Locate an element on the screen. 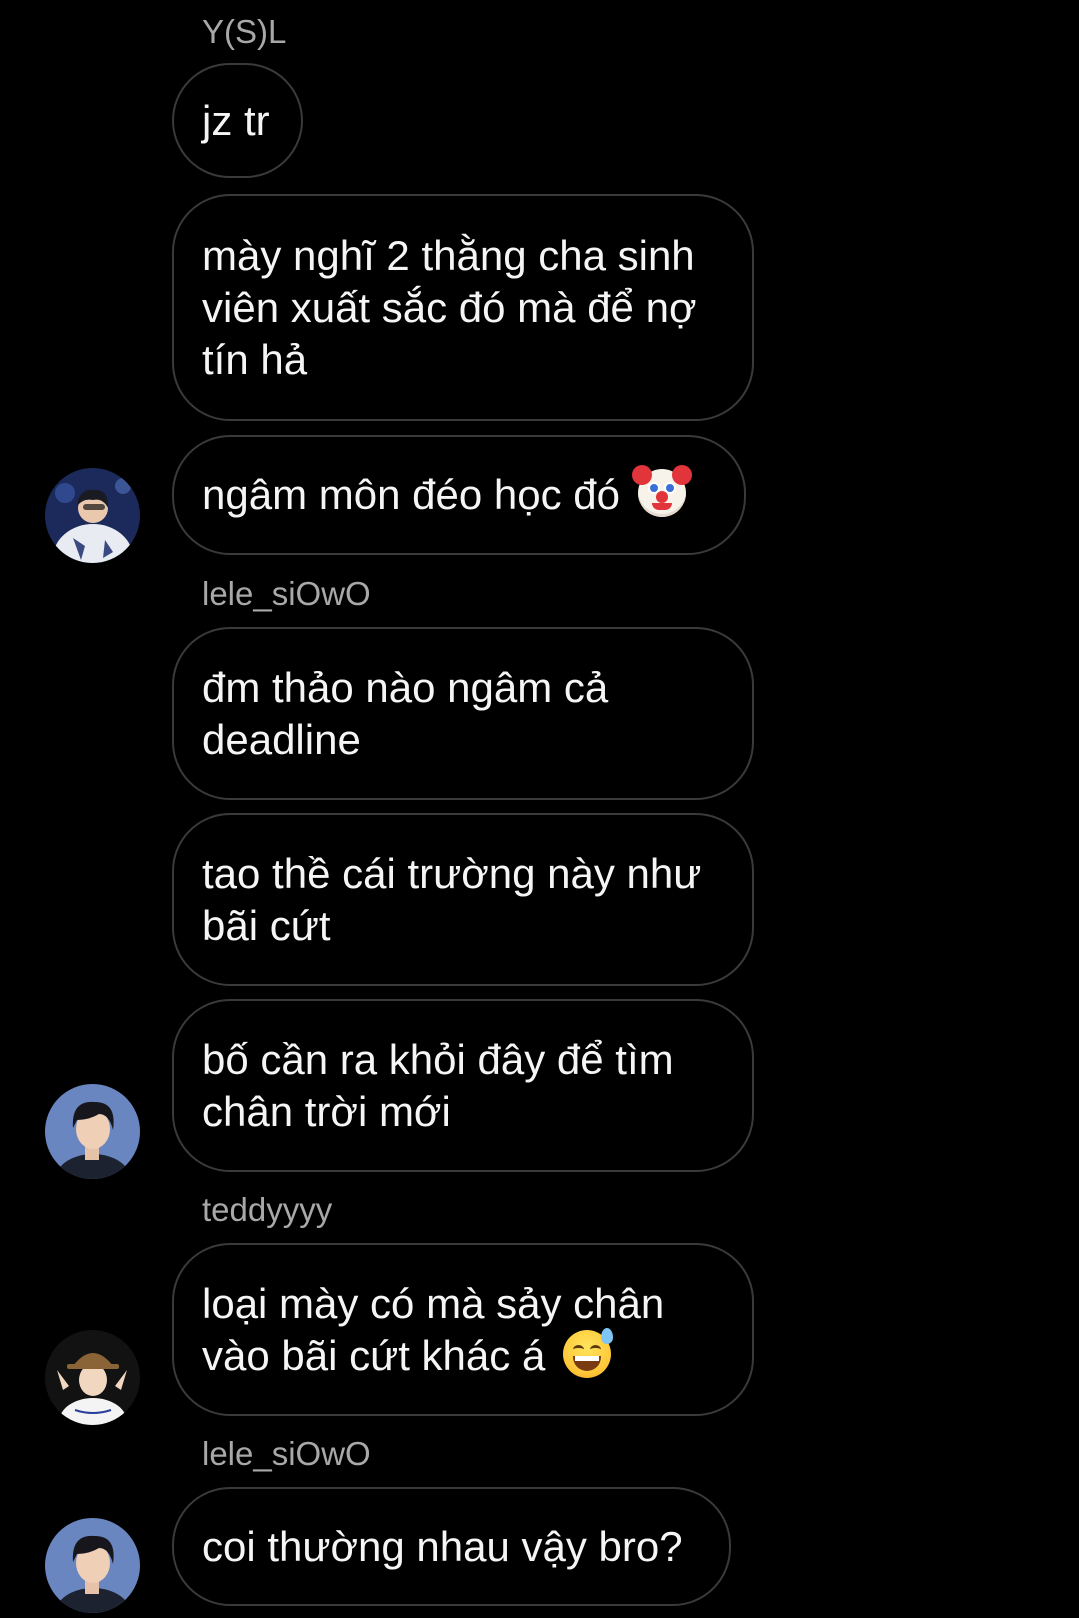 The height and width of the screenshot is (1618, 1079). message-bubble: coi thường nhau vậy bro? is located at coordinates (451, 1546).